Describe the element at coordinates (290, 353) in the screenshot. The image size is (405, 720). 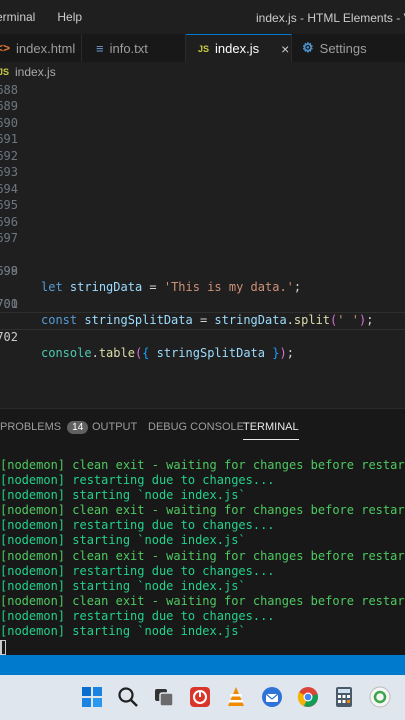
I see `semicolon: ;` at that location.